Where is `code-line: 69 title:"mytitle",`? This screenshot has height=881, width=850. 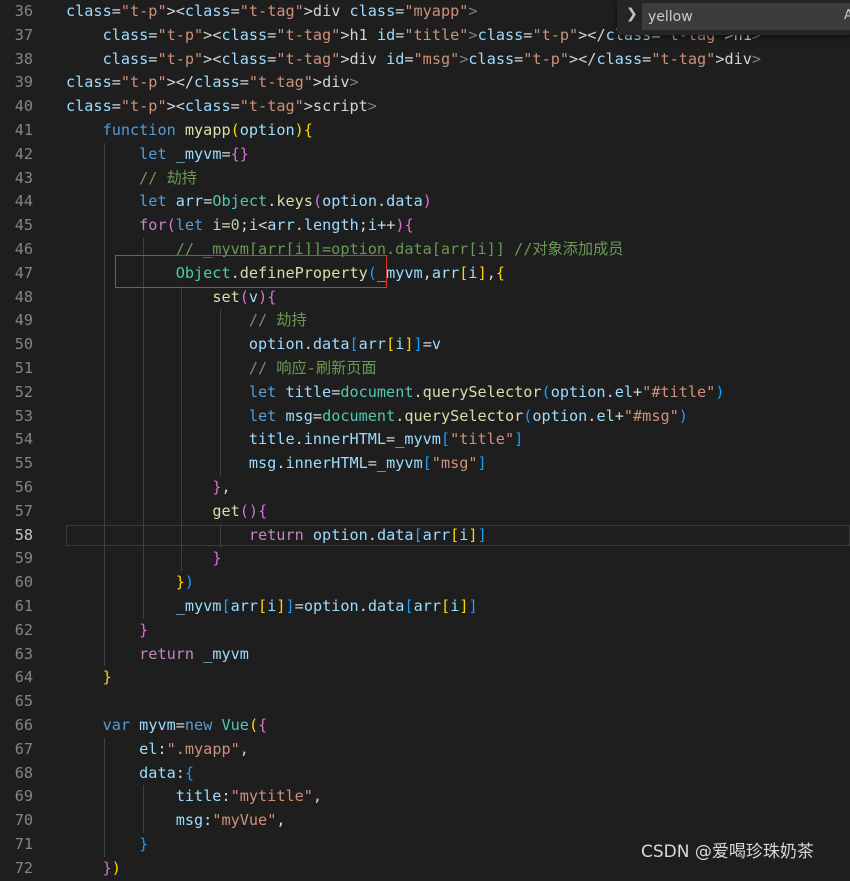
code-line: 69 title:"mytitle", is located at coordinates (425, 797).